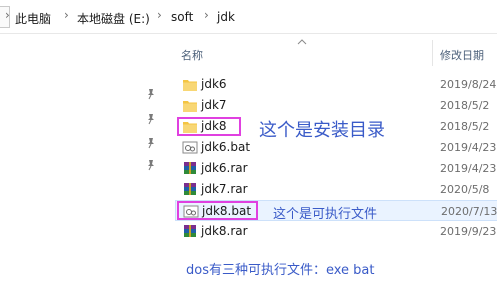 This screenshot has width=497, height=283. What do you see at coordinates (468, 231) in the screenshot?
I see `file-date: 2019/9/23` at bounding box center [468, 231].